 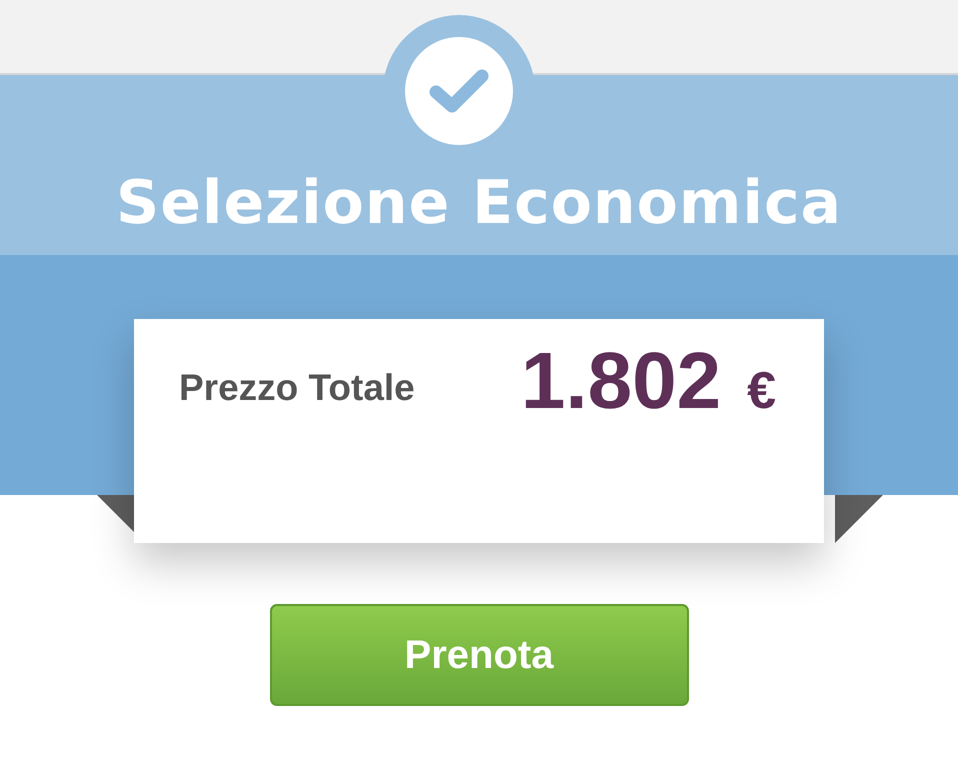 What do you see at coordinates (297, 388) in the screenshot?
I see `price-label: Prezzo Totale` at bounding box center [297, 388].